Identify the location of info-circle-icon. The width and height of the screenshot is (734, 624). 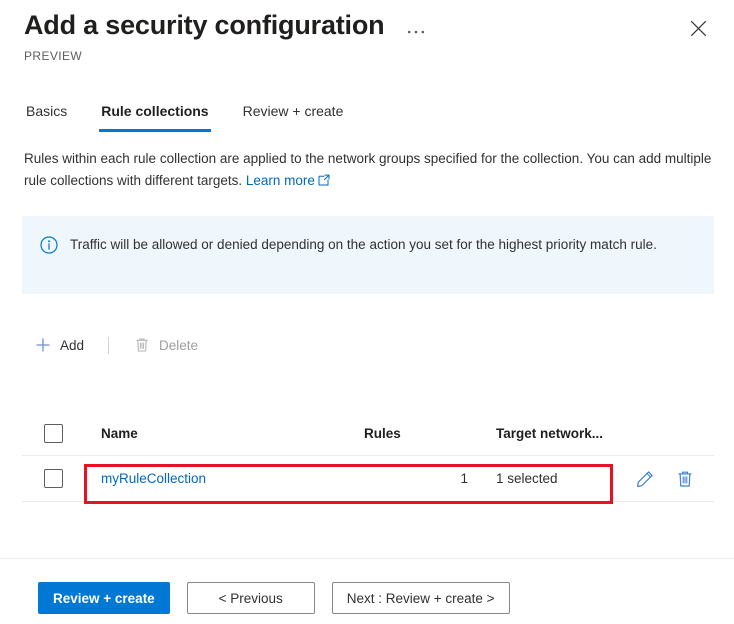
(49, 245).